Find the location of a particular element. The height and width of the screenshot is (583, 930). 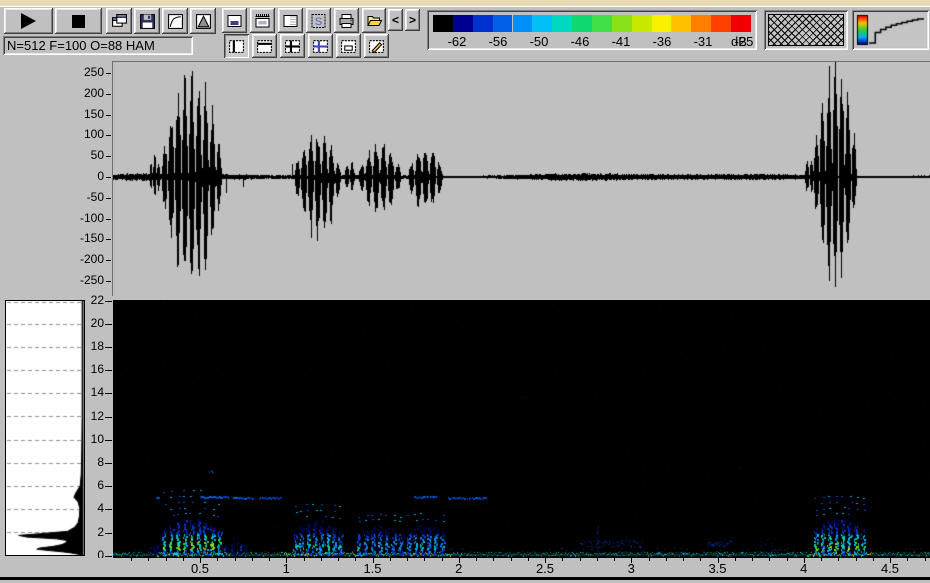

transfer-curve-button is located at coordinates (175, 21).